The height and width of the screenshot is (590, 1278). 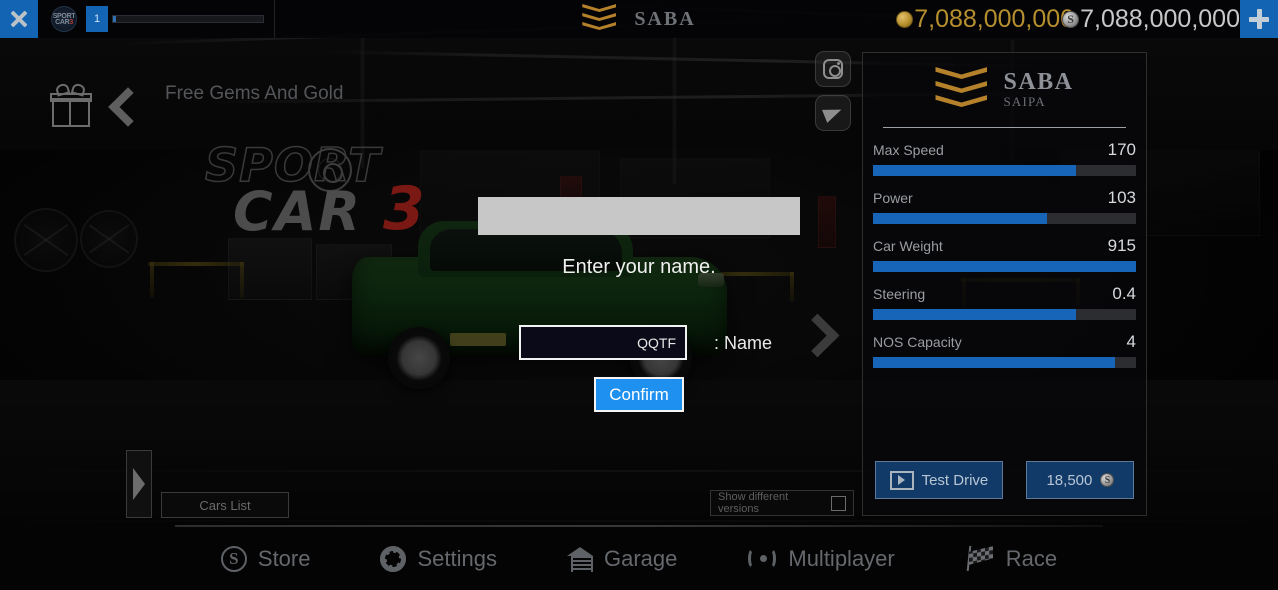 I want to click on nav-label-store: Store, so click(x=284, y=558).